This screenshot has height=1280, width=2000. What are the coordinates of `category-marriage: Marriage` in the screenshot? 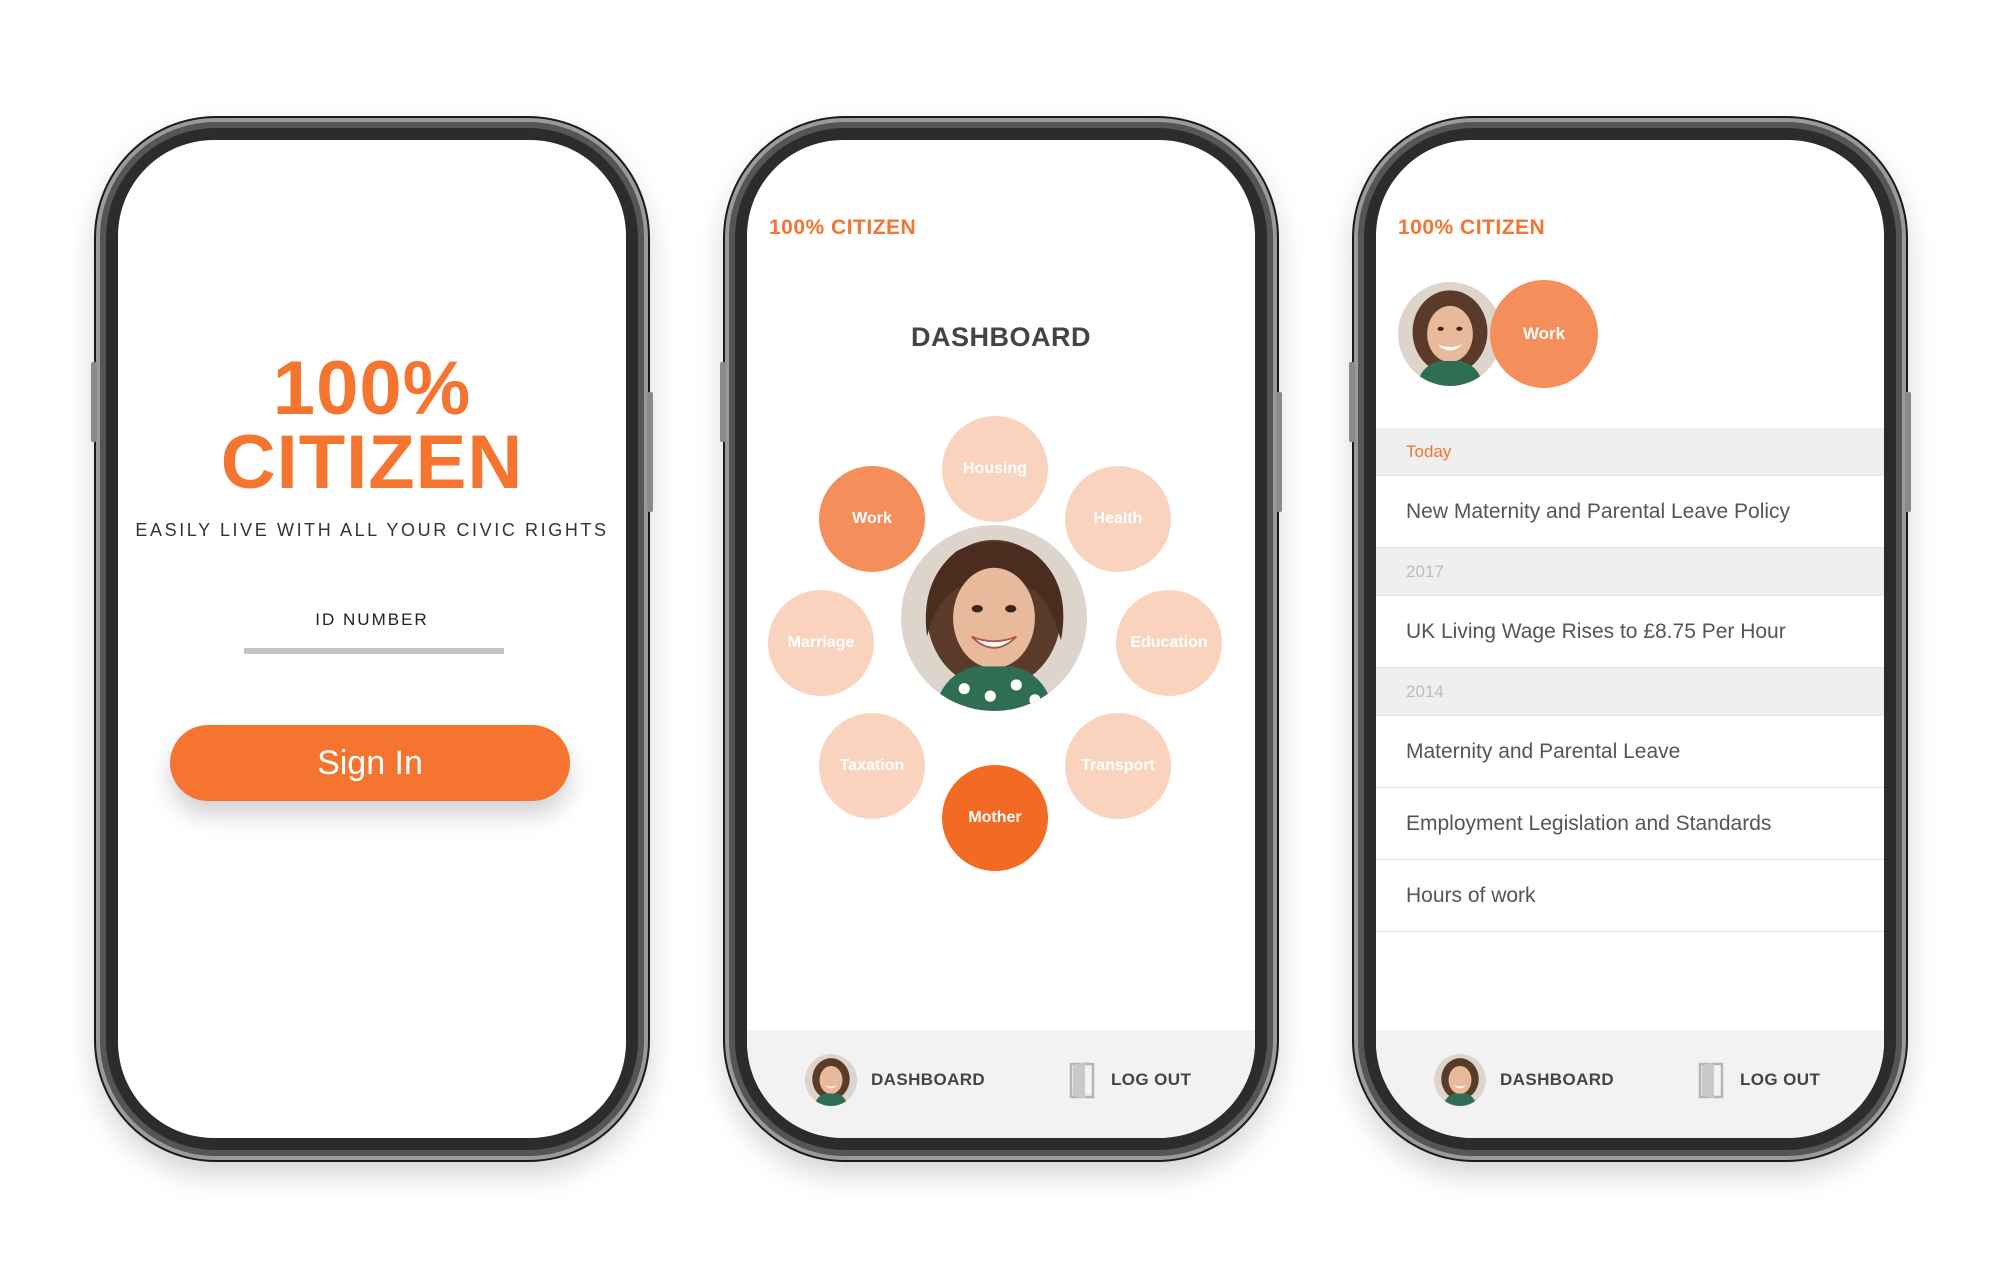 It's located at (821, 643).